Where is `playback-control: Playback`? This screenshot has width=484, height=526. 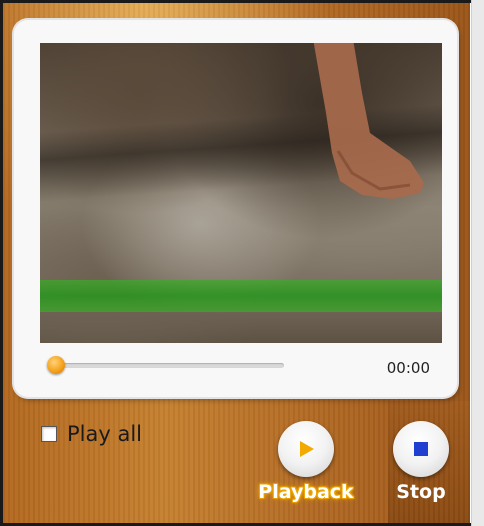 playback-control: Playback is located at coordinates (306, 462).